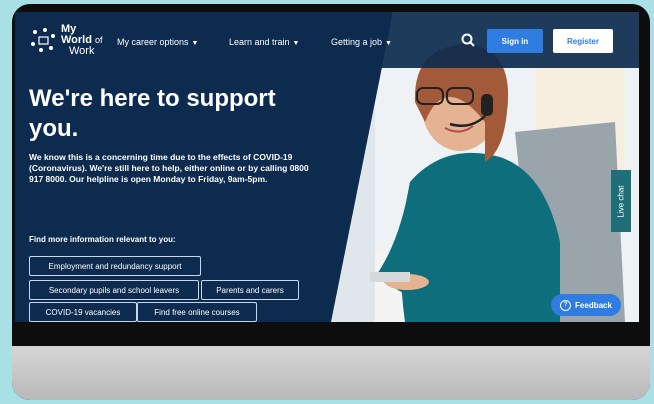 The height and width of the screenshot is (404, 654). I want to click on hero-title: We're here to support you., so click(152, 113).